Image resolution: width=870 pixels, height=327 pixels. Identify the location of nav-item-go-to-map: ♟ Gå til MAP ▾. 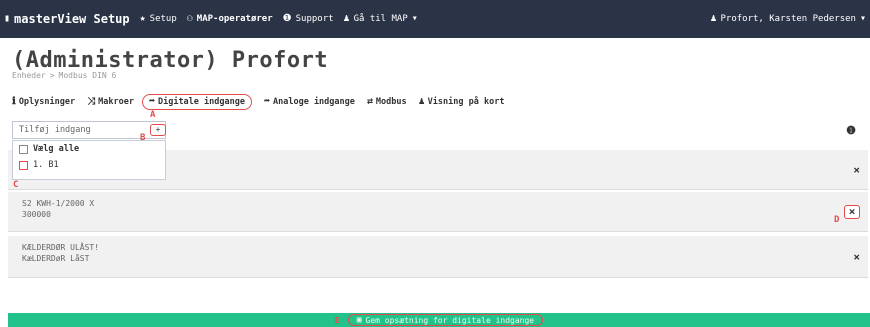
(380, 19).